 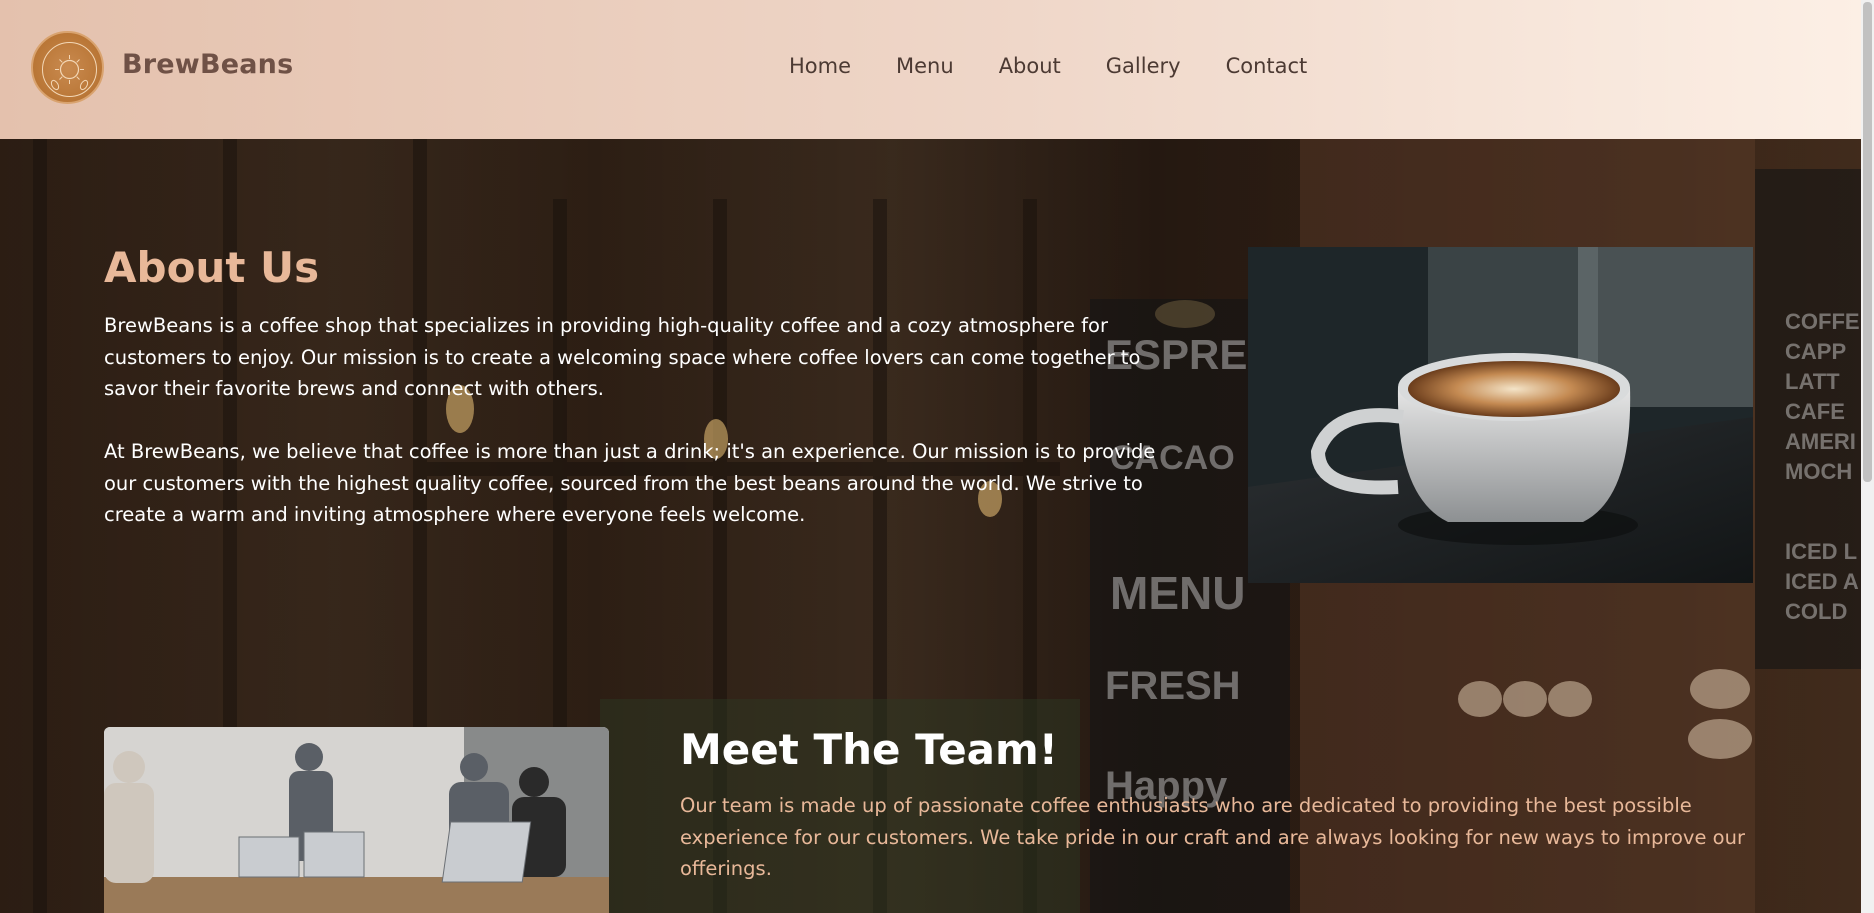 What do you see at coordinates (1822, 581) in the screenshot?
I see `svg-text: ICED A` at bounding box center [1822, 581].